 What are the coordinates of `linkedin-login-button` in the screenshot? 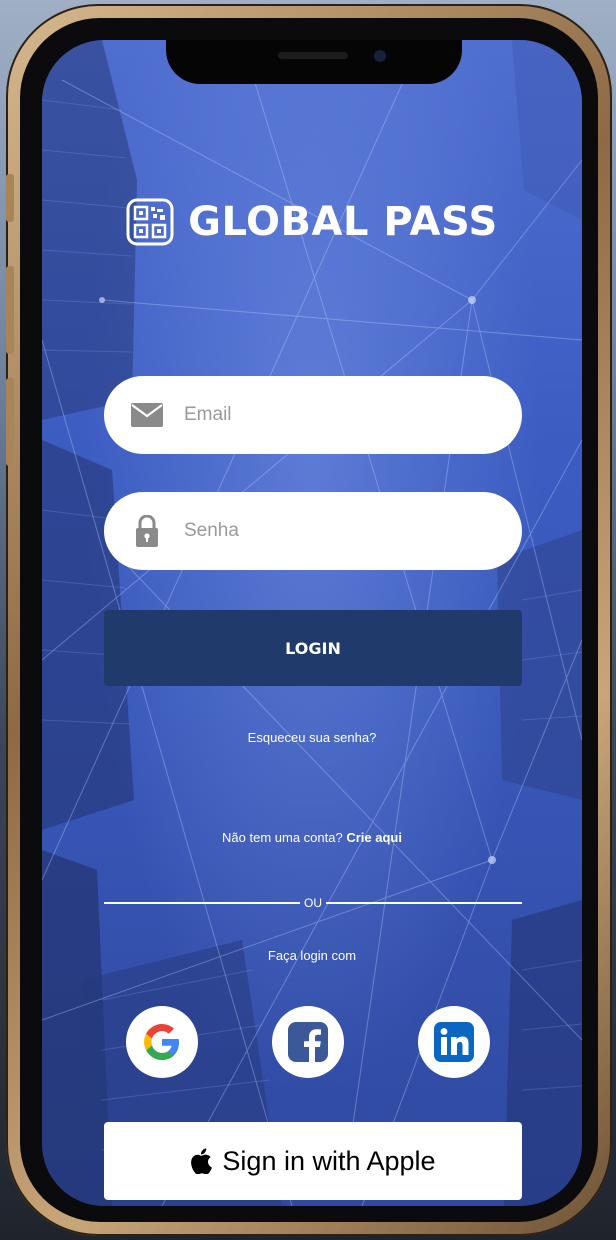 It's located at (454, 1042).